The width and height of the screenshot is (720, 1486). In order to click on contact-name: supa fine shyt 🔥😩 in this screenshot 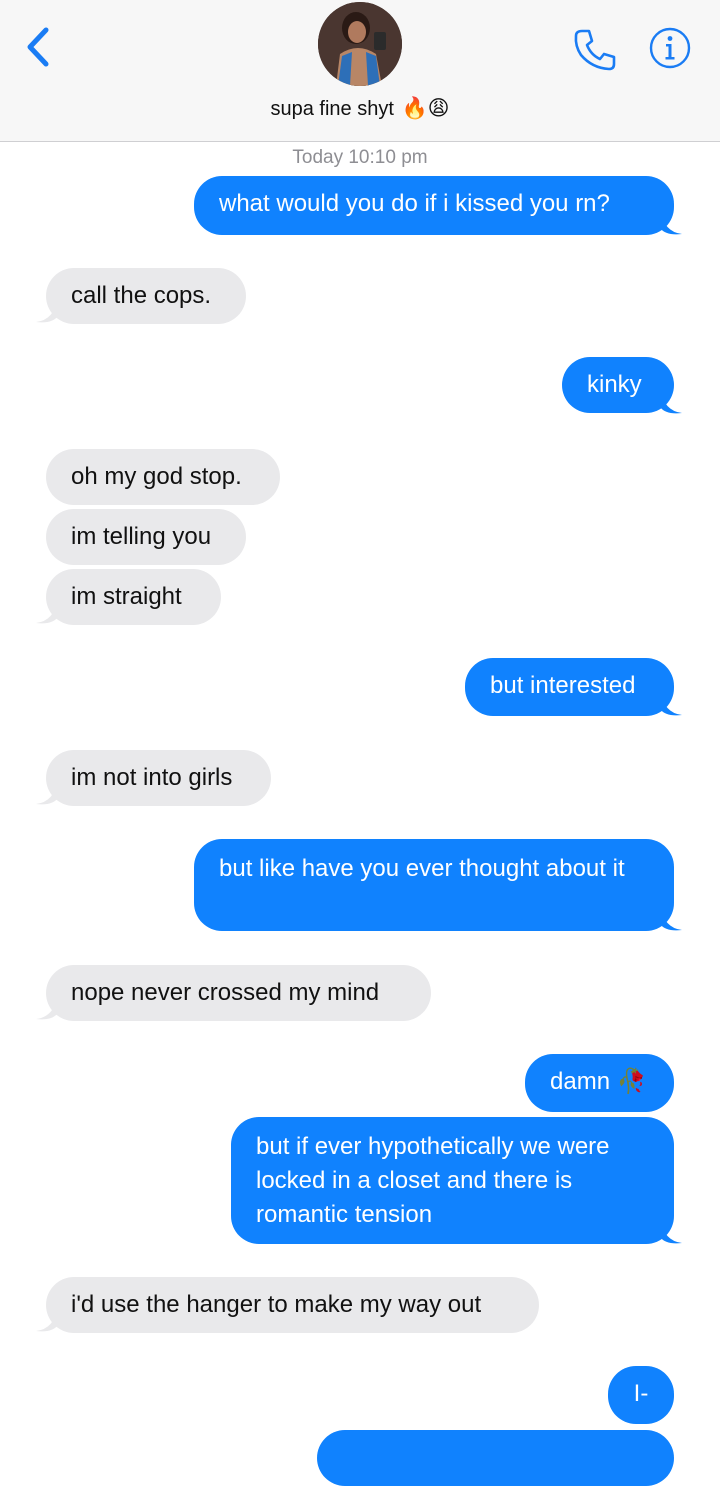, I will do `click(360, 108)`.